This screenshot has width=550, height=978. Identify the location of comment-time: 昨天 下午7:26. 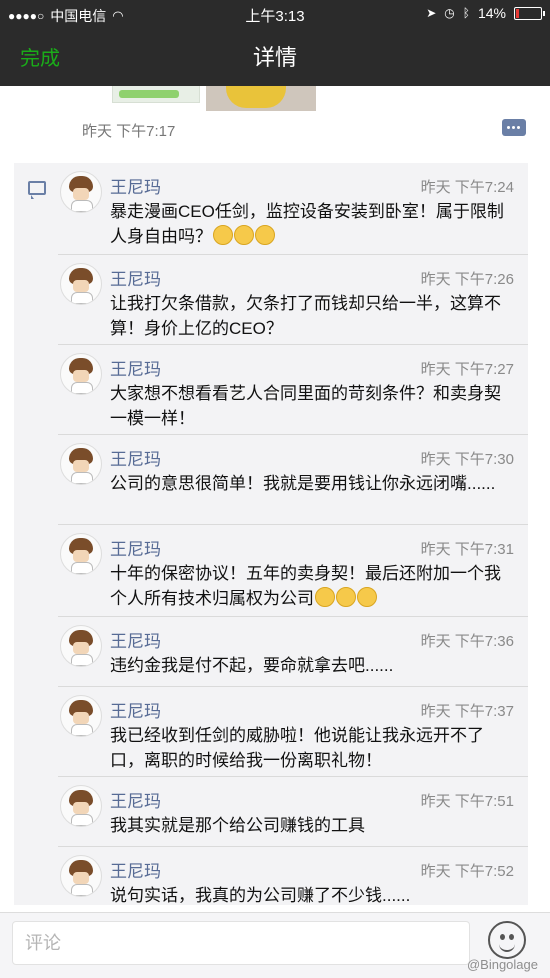
(467, 279).